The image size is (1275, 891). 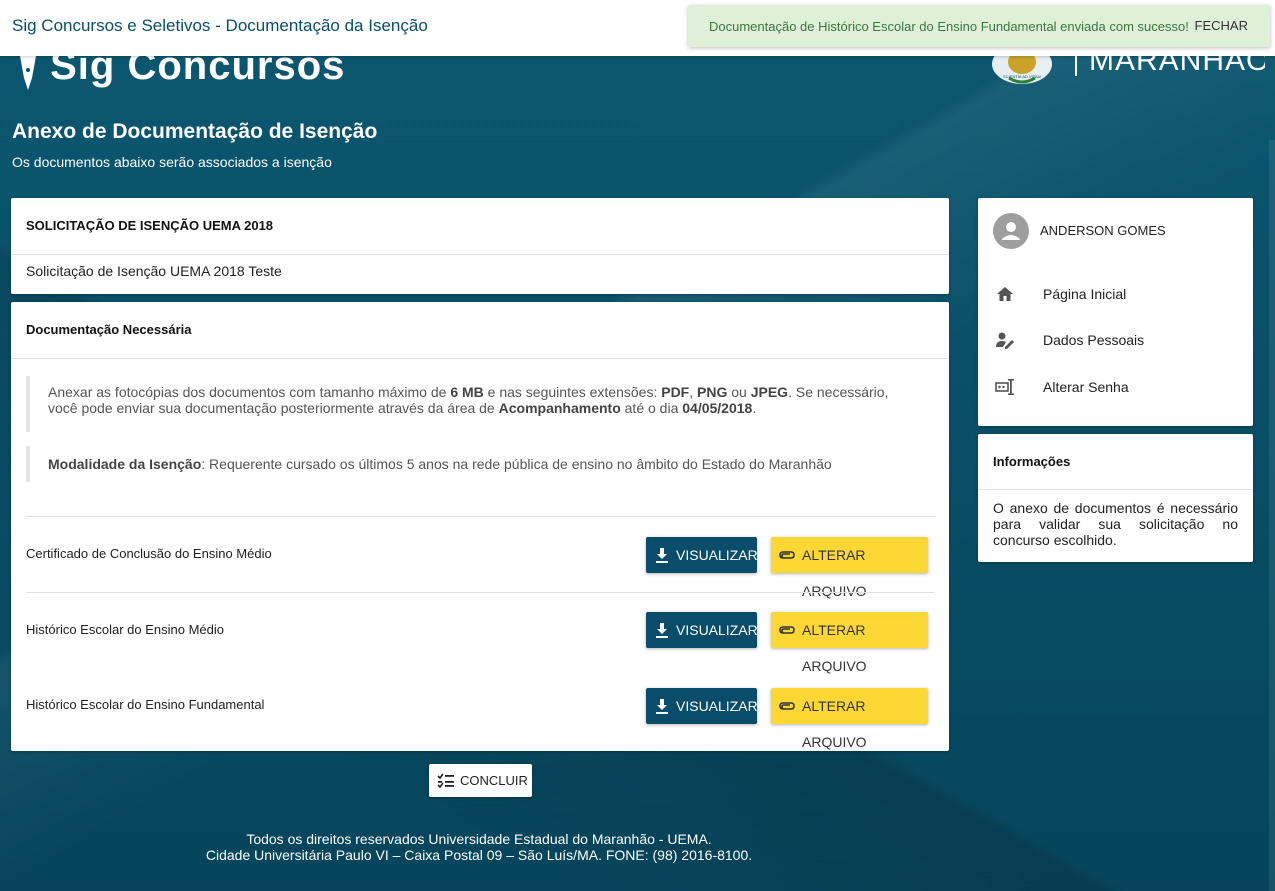 What do you see at coordinates (1022, 70) in the screenshot?
I see `state-seal-icon: SCIENTIA AD VITAM` at bounding box center [1022, 70].